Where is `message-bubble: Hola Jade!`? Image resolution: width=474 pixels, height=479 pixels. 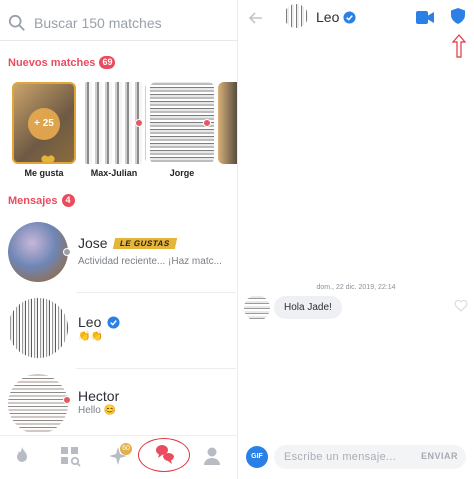 message-bubble: Hola Jade! is located at coordinates (308, 307).